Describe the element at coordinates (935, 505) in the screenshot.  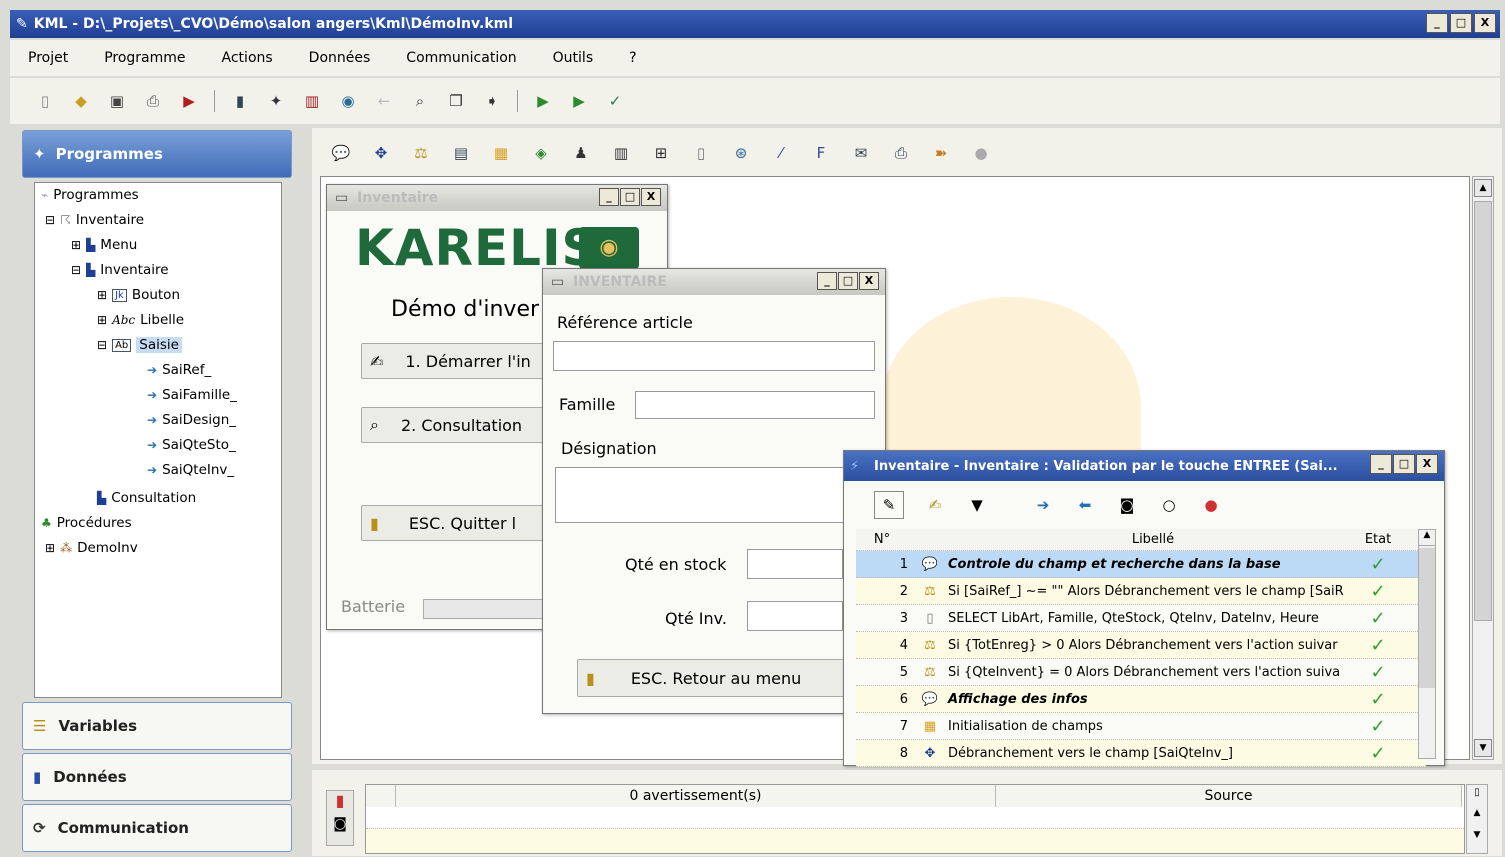
I see `edit-action-icon: ✍` at that location.